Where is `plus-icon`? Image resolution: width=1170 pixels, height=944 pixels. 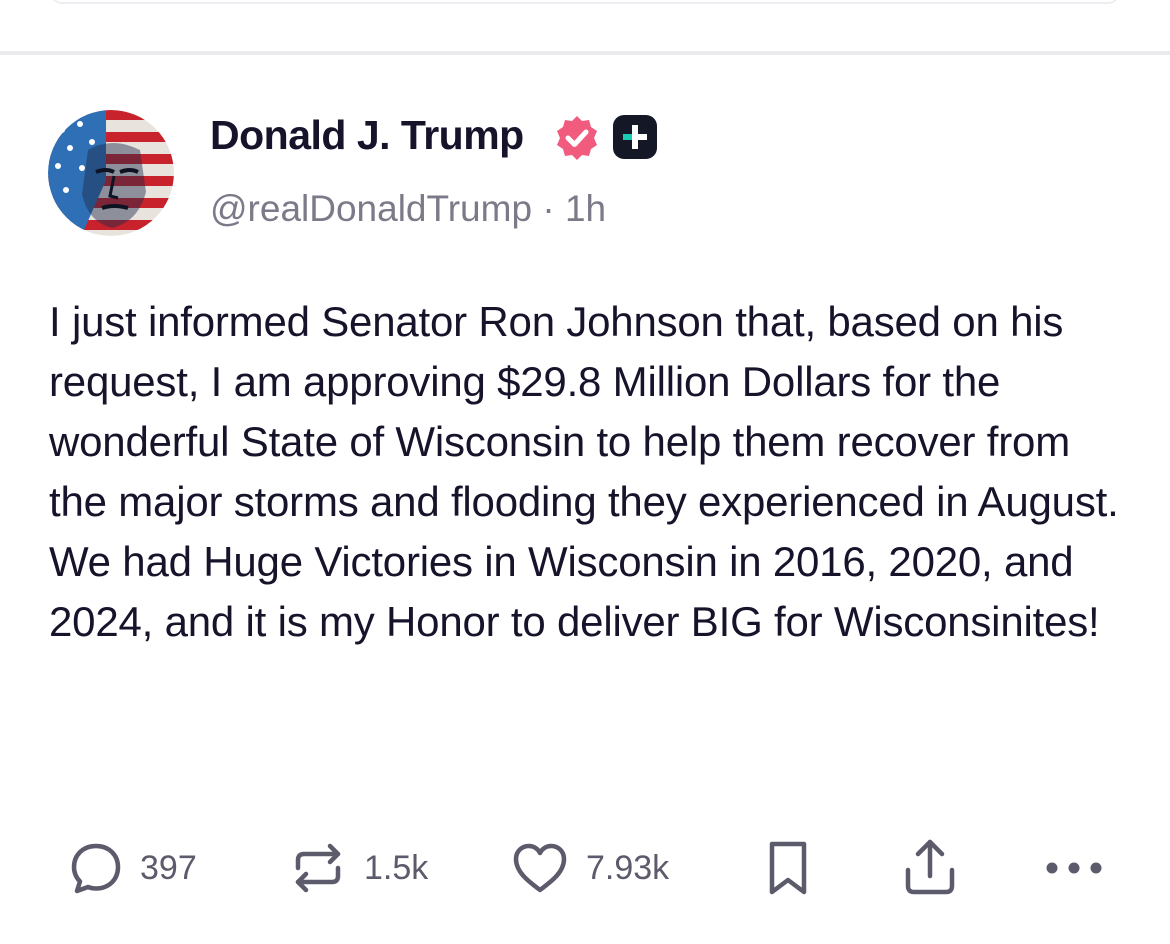
plus-icon is located at coordinates (635, 137).